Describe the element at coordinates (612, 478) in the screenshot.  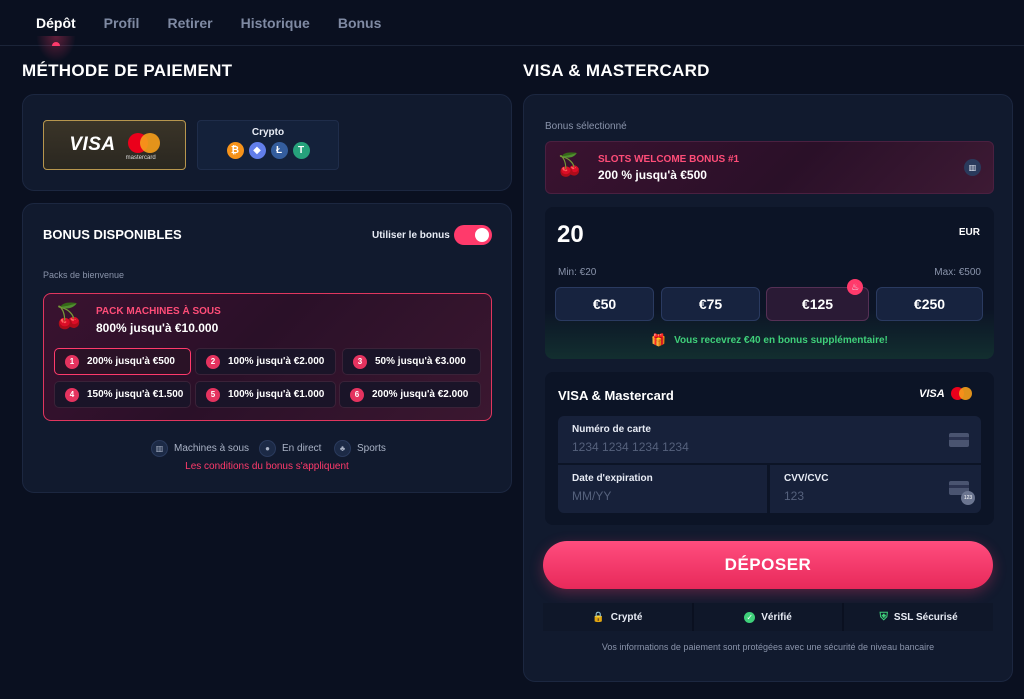
I see `expiry-label: Date d'expiration` at that location.